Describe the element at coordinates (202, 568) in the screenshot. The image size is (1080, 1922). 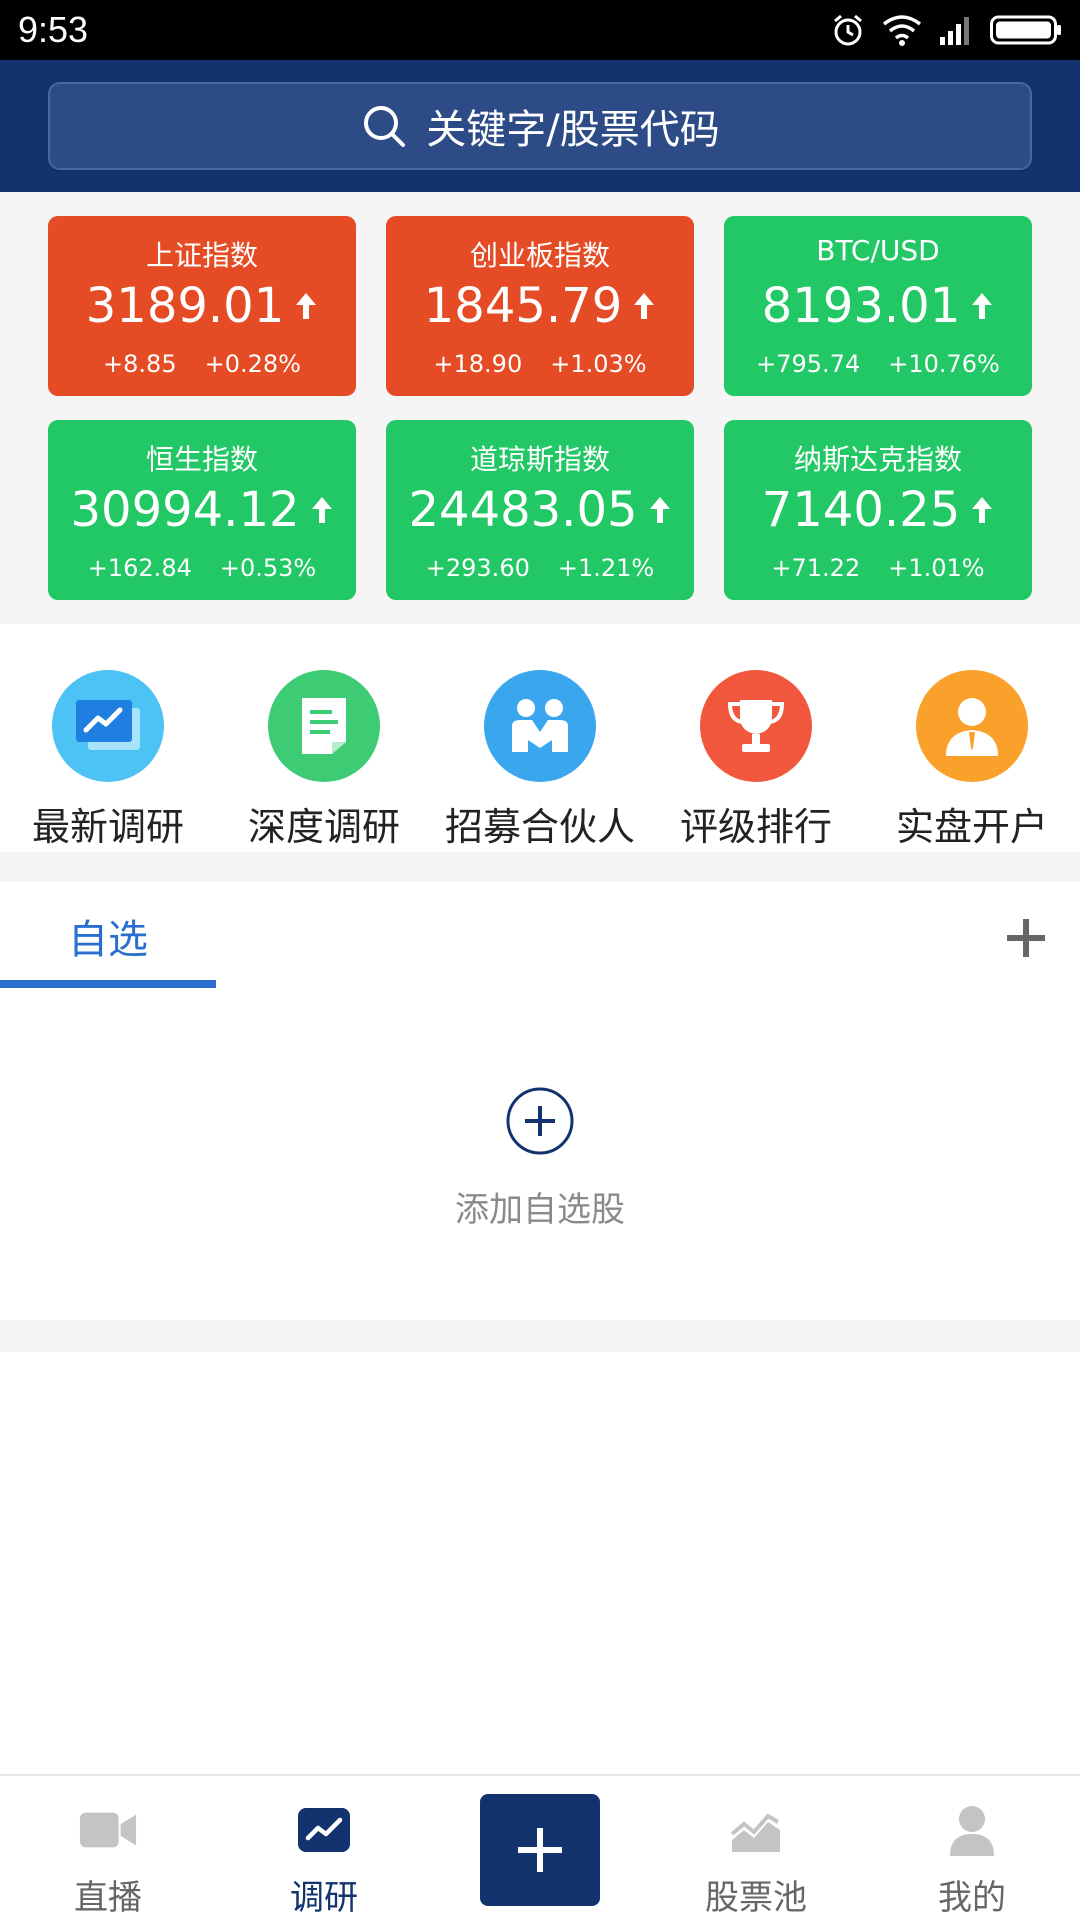
I see `index-changes: +162.84 +0.53%` at that location.